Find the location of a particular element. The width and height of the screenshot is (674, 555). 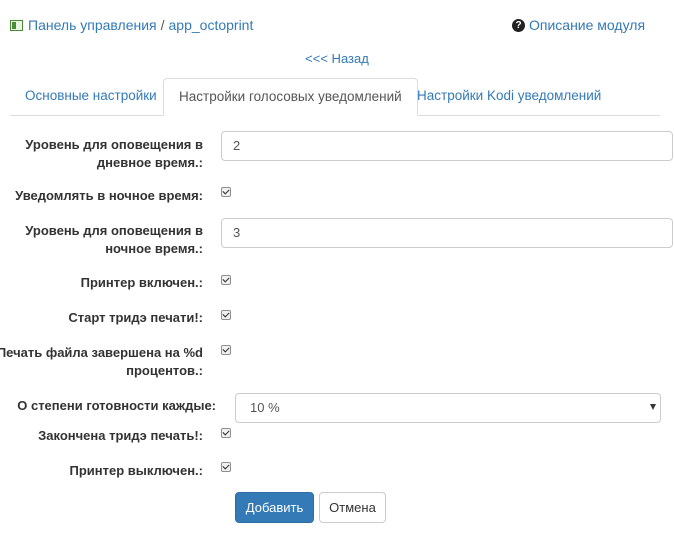

printer-off-label: Принтер выключен.: is located at coordinates (136, 470).